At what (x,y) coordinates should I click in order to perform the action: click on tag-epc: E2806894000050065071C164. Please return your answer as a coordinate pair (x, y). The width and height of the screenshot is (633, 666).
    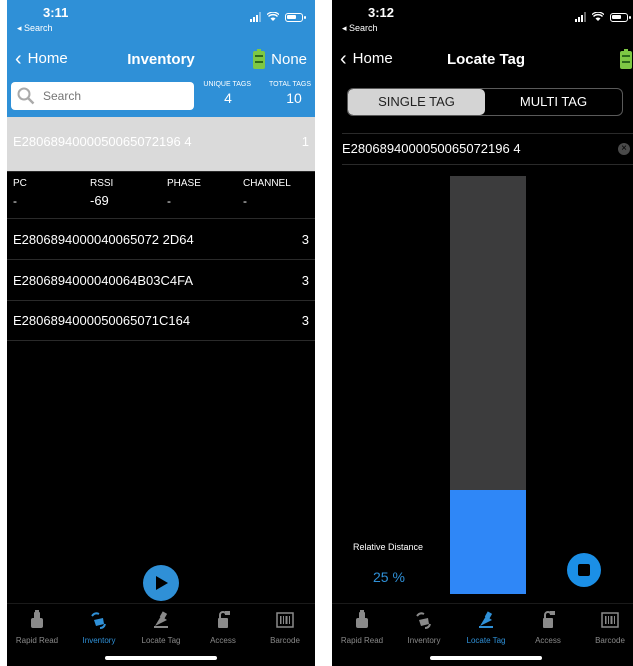
    Looking at the image, I should click on (102, 320).